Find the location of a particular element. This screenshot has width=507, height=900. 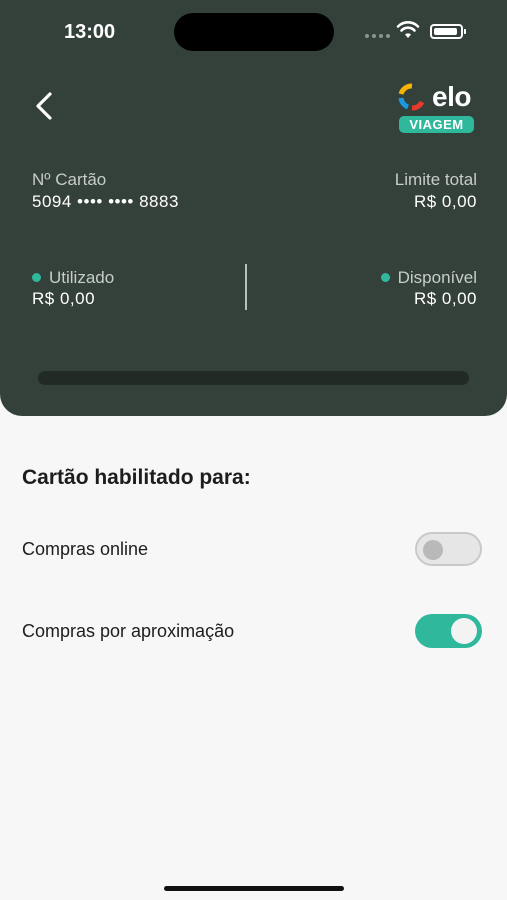

used-value: R$ 0,00 is located at coordinates (64, 298).